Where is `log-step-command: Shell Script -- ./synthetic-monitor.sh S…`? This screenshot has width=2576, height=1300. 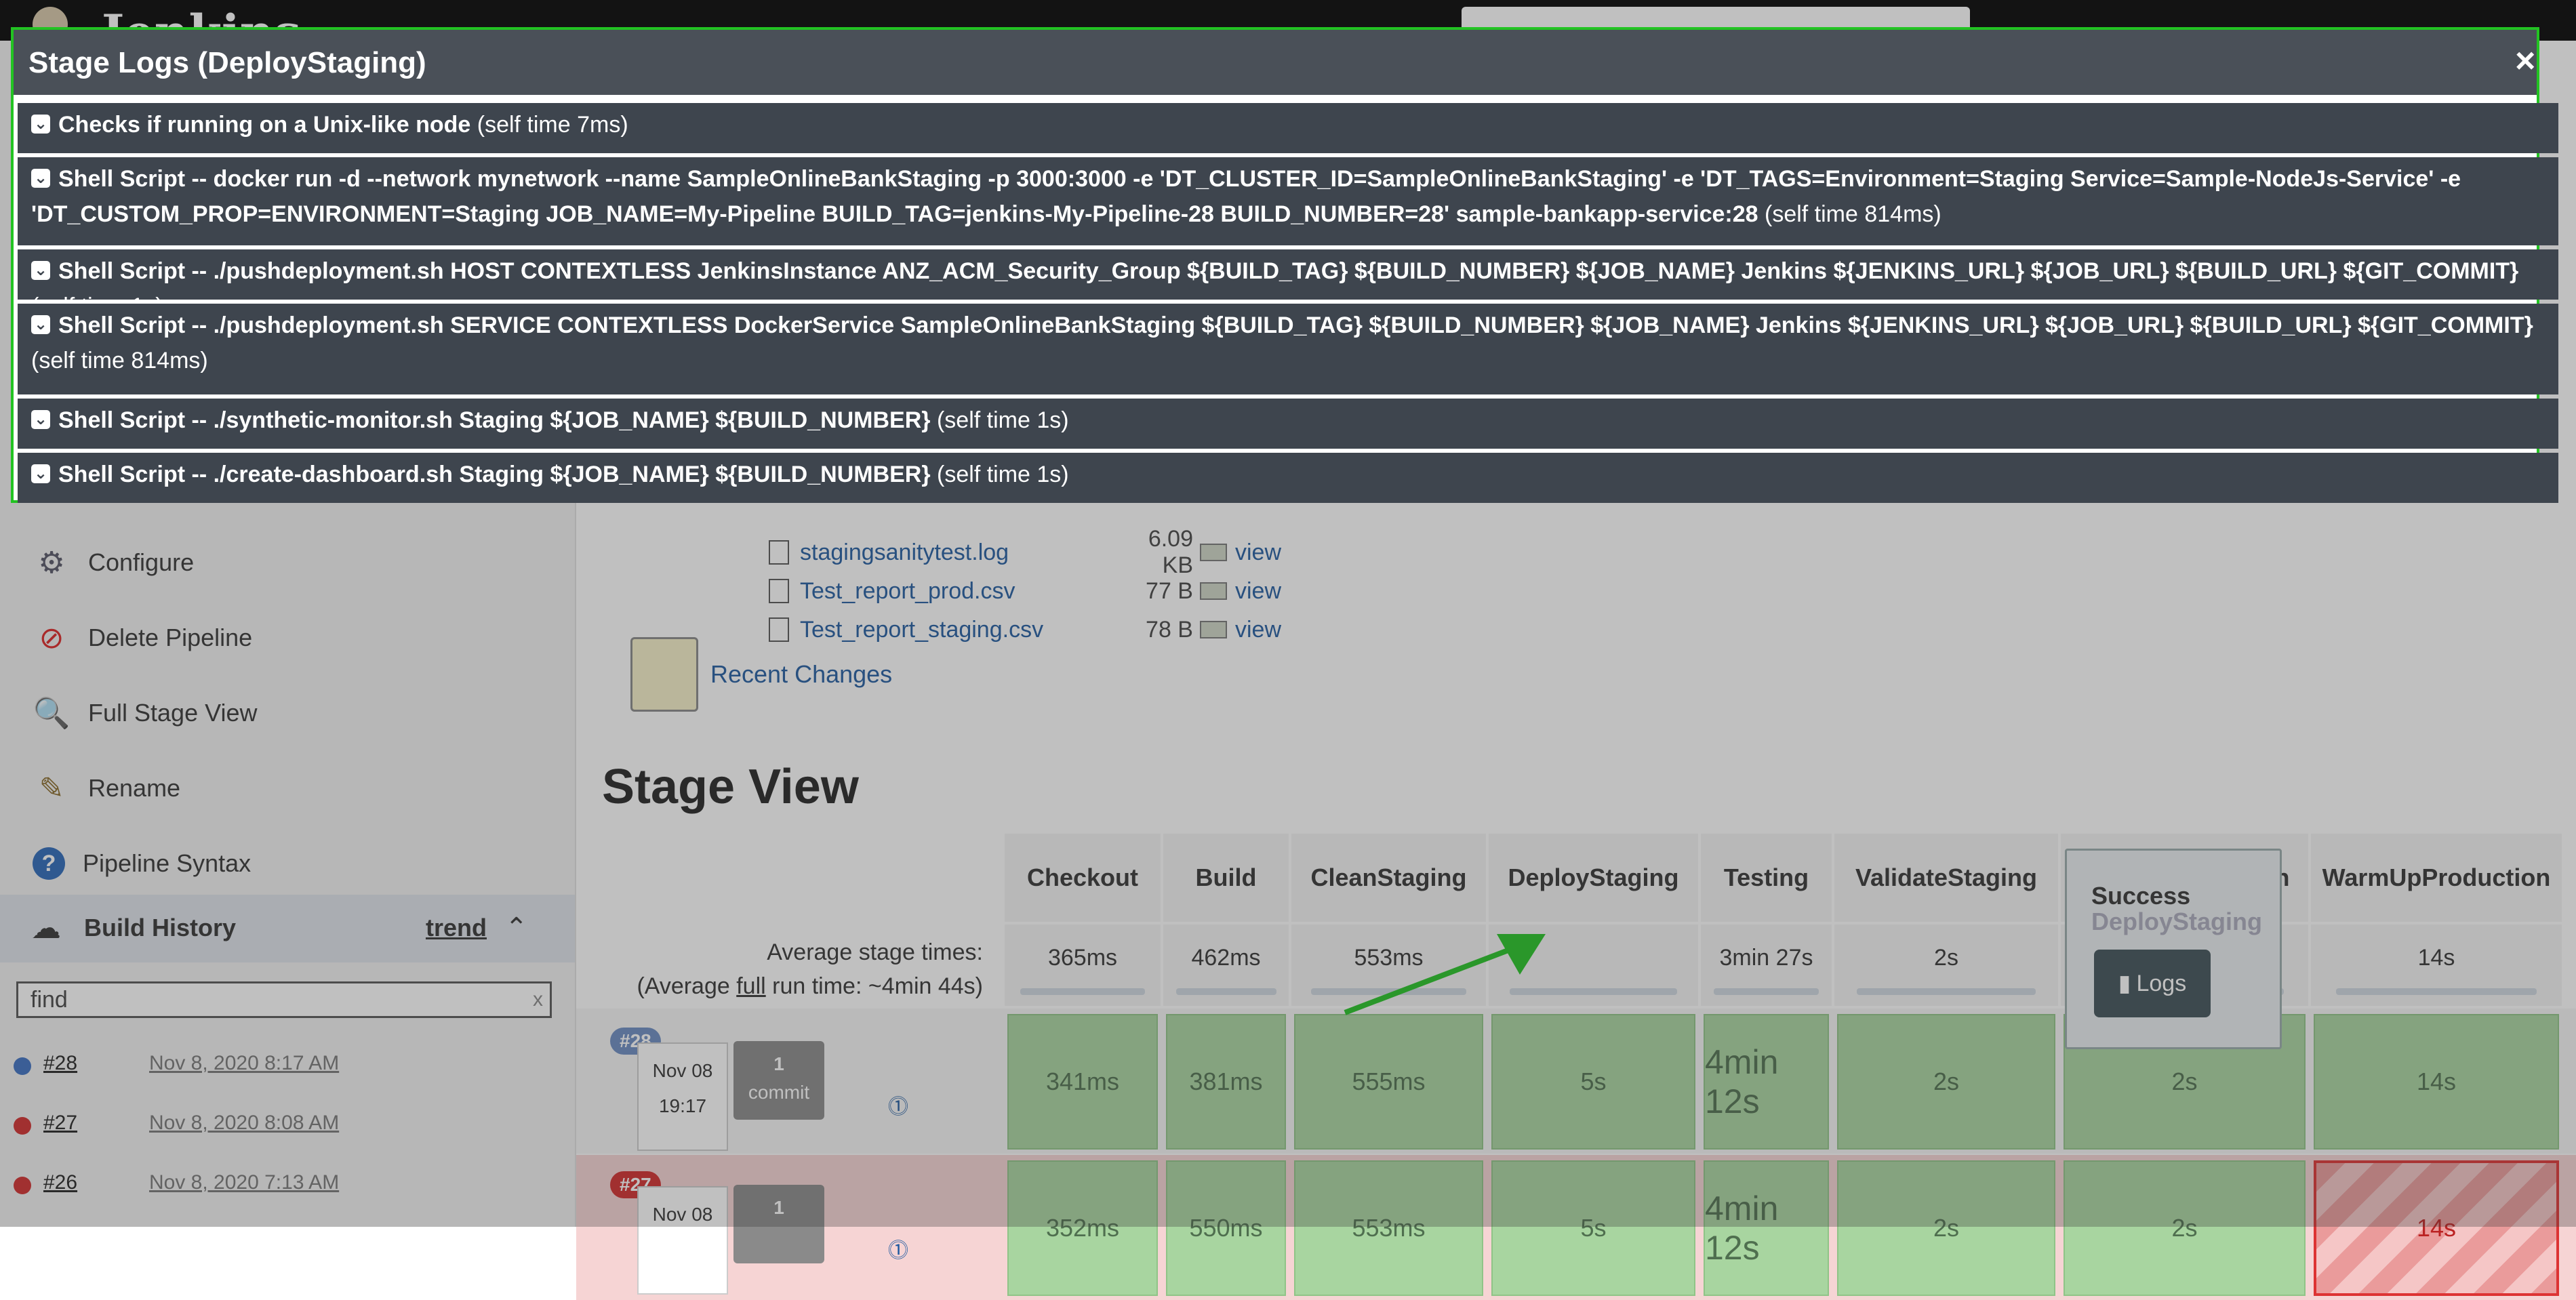
log-step-command: Shell Script -- ./synthetic-monitor.sh S… is located at coordinates (494, 420).